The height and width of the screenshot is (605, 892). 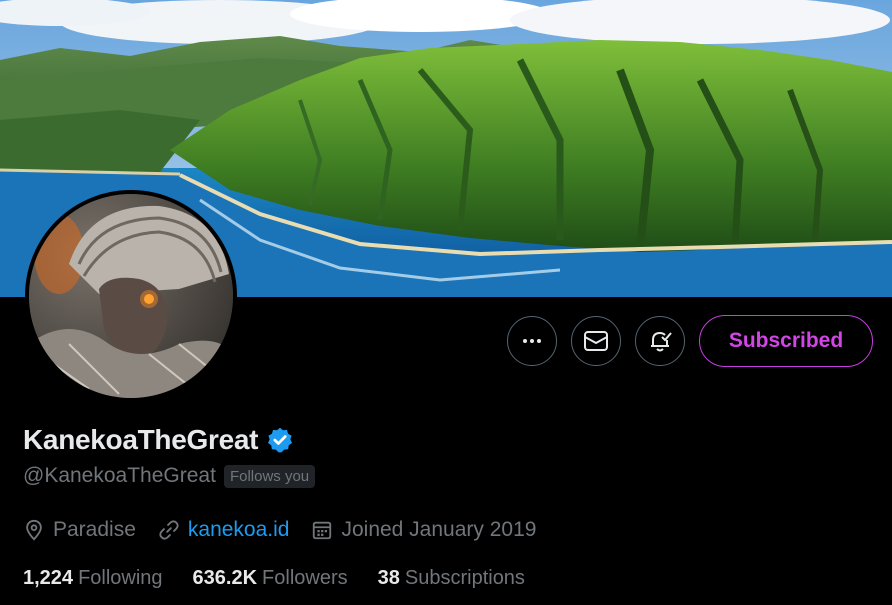 I want to click on following-label: Following, so click(x=120, y=578).